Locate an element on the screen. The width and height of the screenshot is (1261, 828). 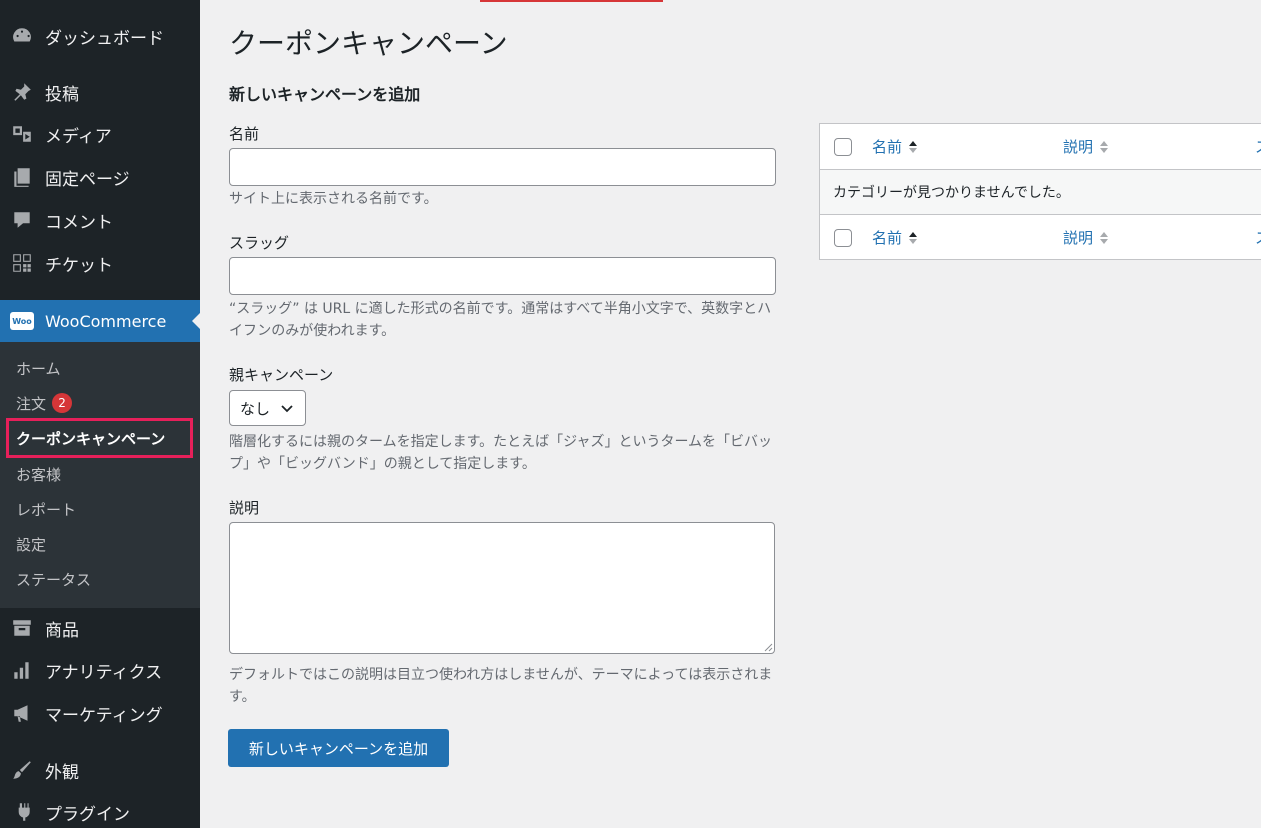
page-icon is located at coordinates (22, 177).